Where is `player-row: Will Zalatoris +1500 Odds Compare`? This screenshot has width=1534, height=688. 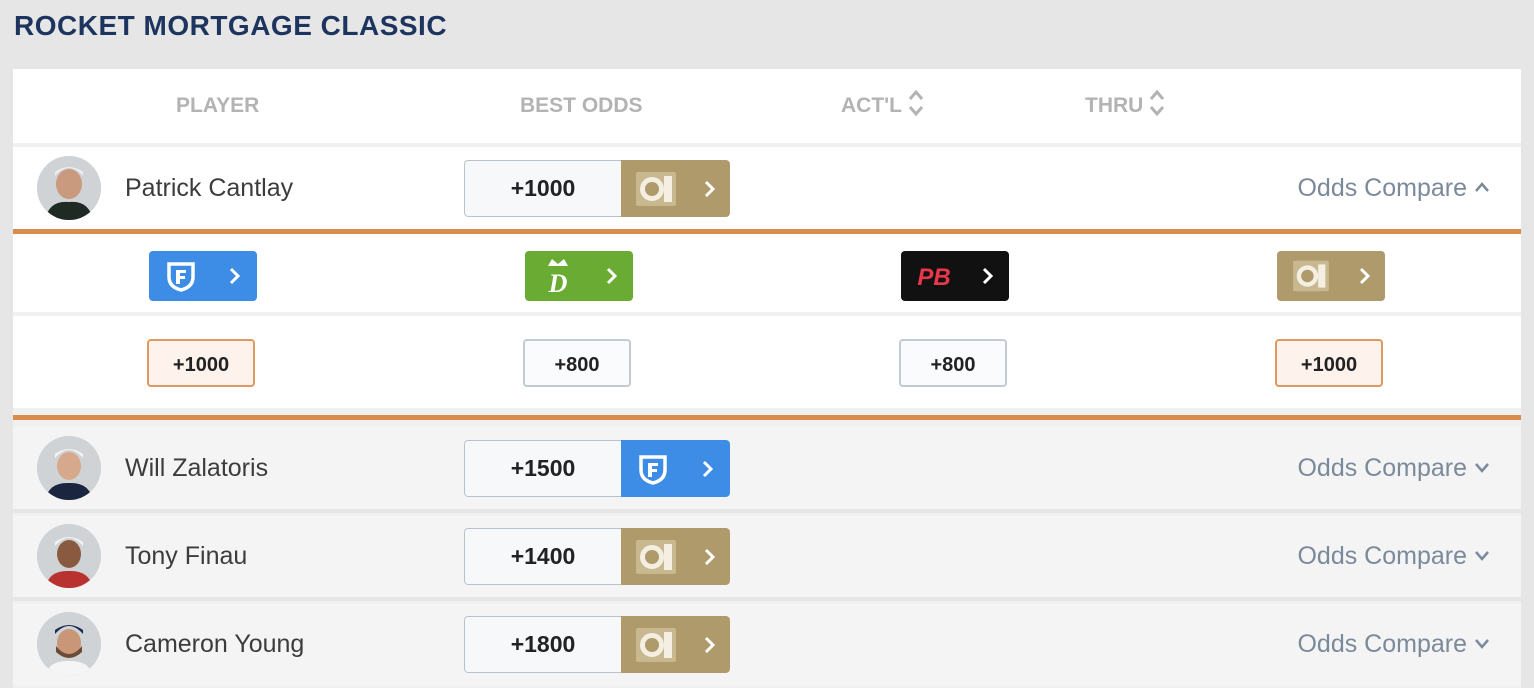 player-row: Will Zalatoris +1500 Odds Compare is located at coordinates (767, 468).